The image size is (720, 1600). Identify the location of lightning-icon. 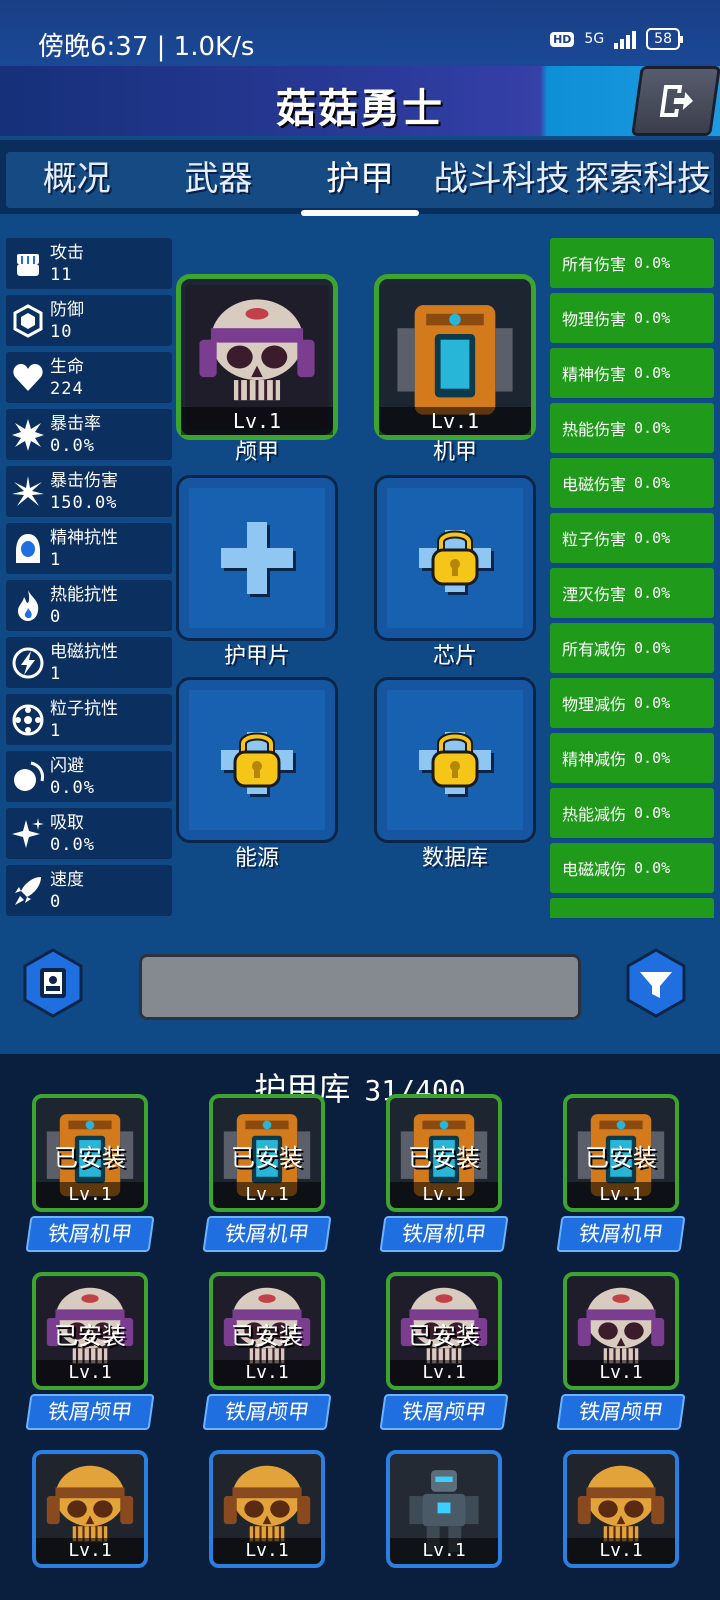
(28, 663).